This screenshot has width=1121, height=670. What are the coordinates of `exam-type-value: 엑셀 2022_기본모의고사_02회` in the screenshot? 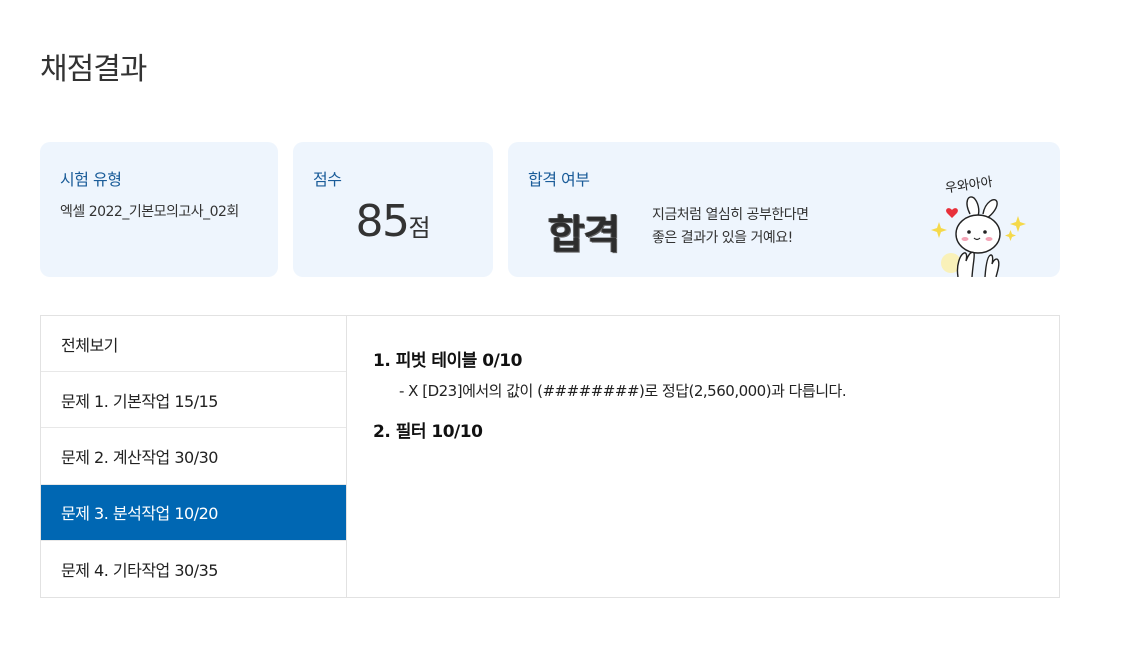 It's located at (149, 212).